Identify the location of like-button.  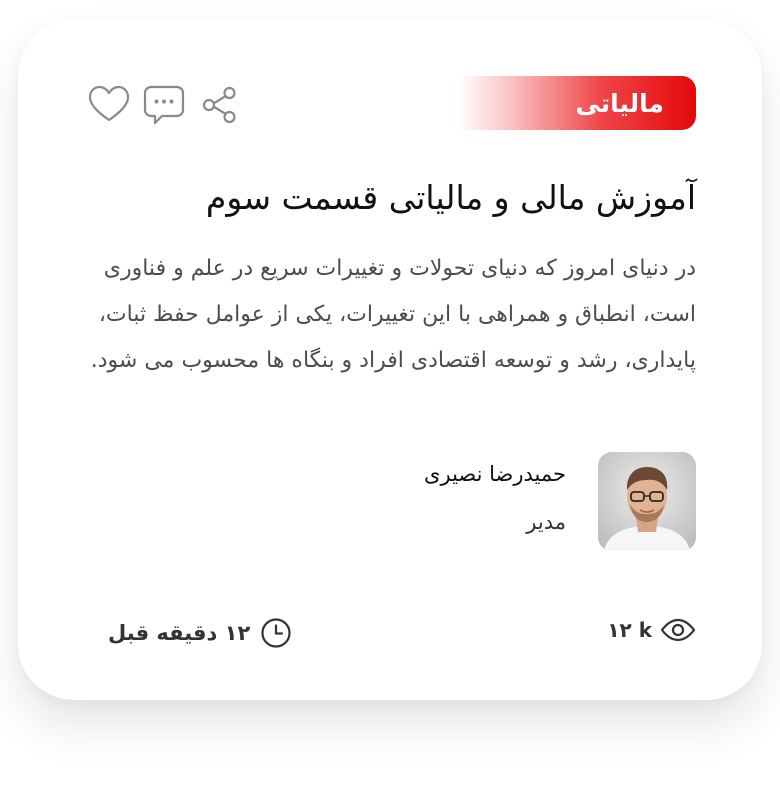
(109, 105).